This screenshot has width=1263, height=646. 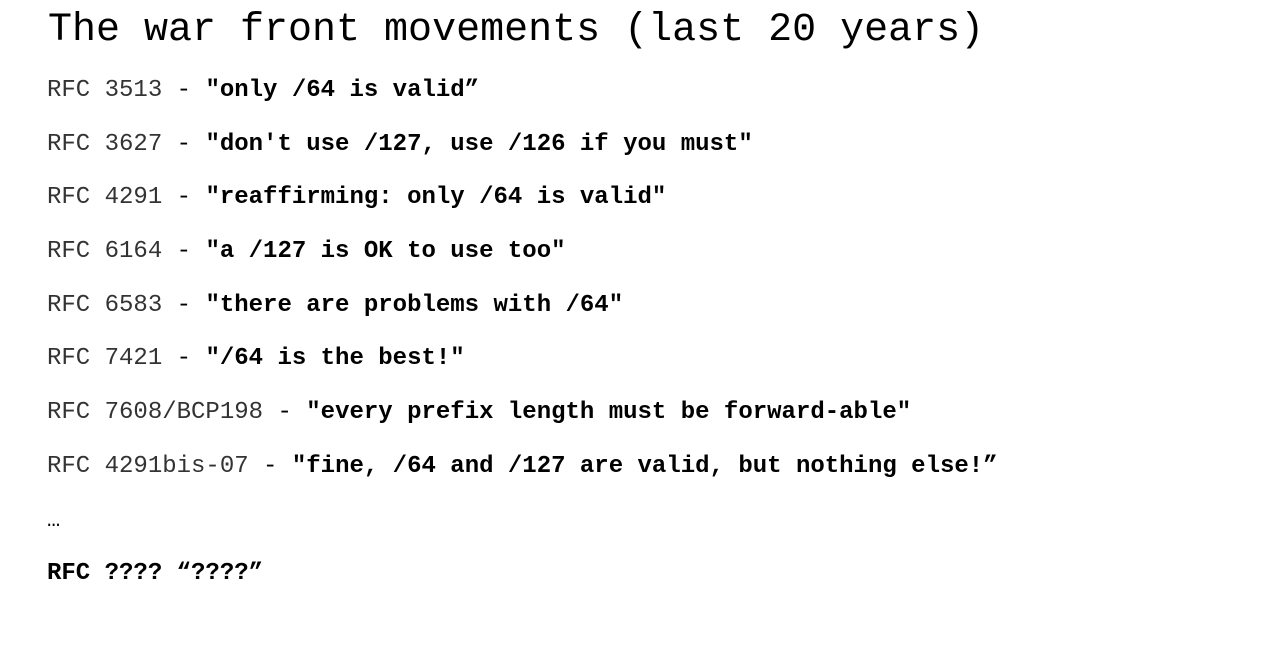 What do you see at coordinates (479, 144) in the screenshot?
I see `rfc-quote: "don't use /127, use /126 if you must"` at bounding box center [479, 144].